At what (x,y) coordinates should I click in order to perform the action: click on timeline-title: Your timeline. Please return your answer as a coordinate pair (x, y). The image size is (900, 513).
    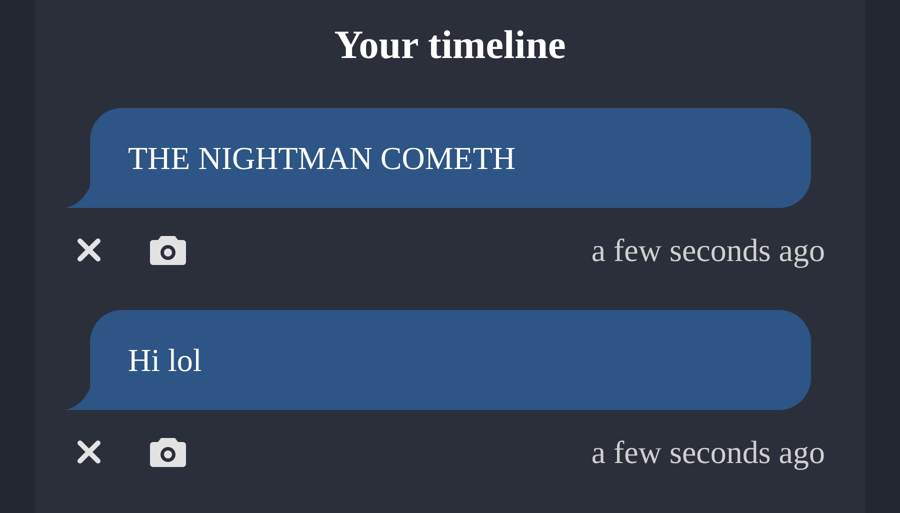
    Looking at the image, I should click on (450, 45).